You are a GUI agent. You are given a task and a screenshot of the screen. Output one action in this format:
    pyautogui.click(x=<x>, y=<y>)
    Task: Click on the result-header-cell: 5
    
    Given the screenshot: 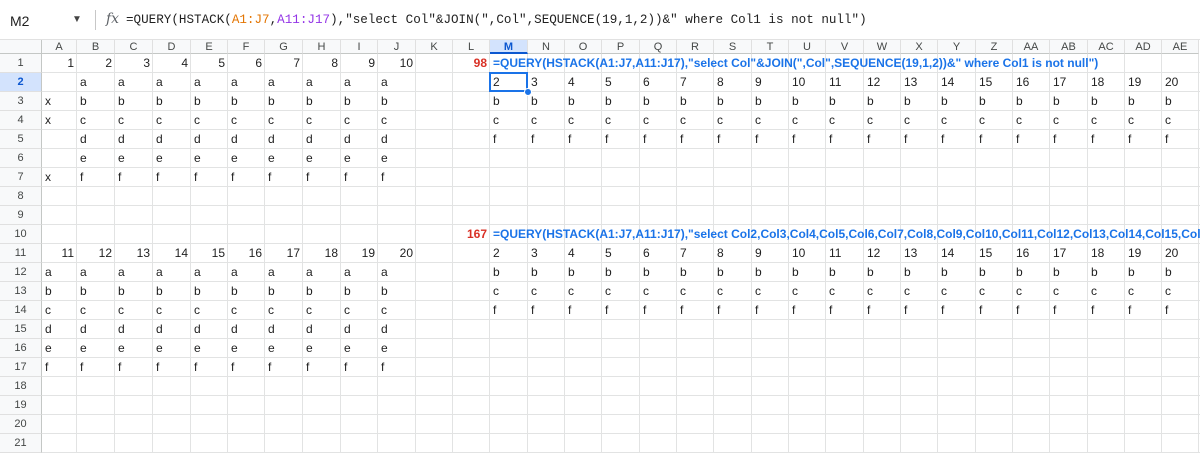 What is the action you would take?
    pyautogui.click(x=621, y=253)
    